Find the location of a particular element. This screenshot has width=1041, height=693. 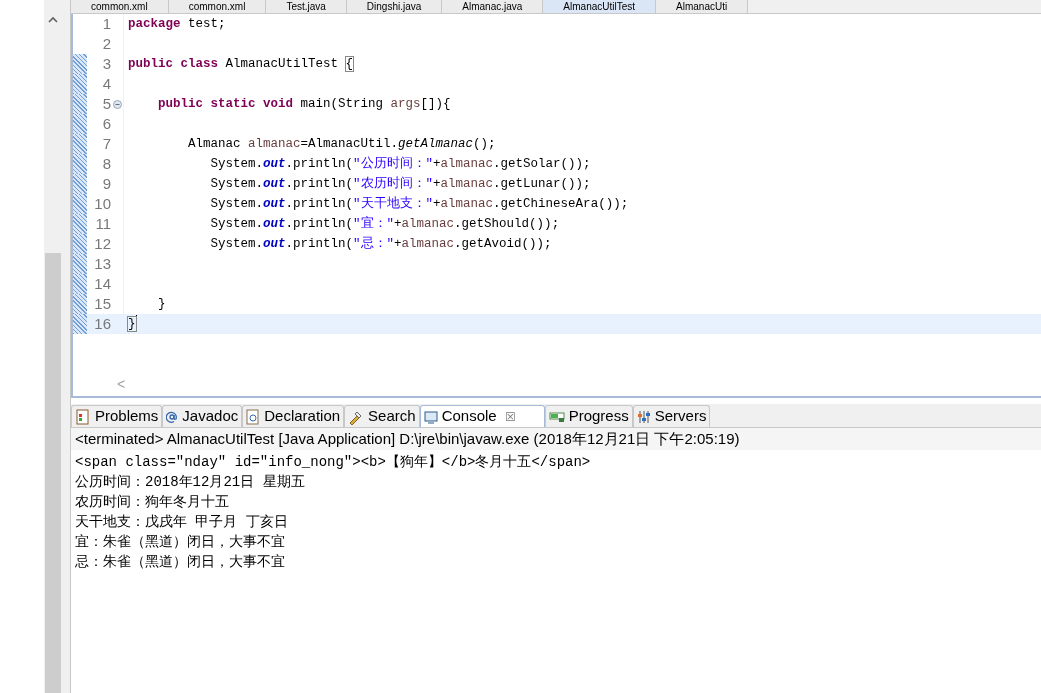

code-line: Almanac almanac=AlmanacUtil.getAlmanac(); is located at coordinates (309, 144).